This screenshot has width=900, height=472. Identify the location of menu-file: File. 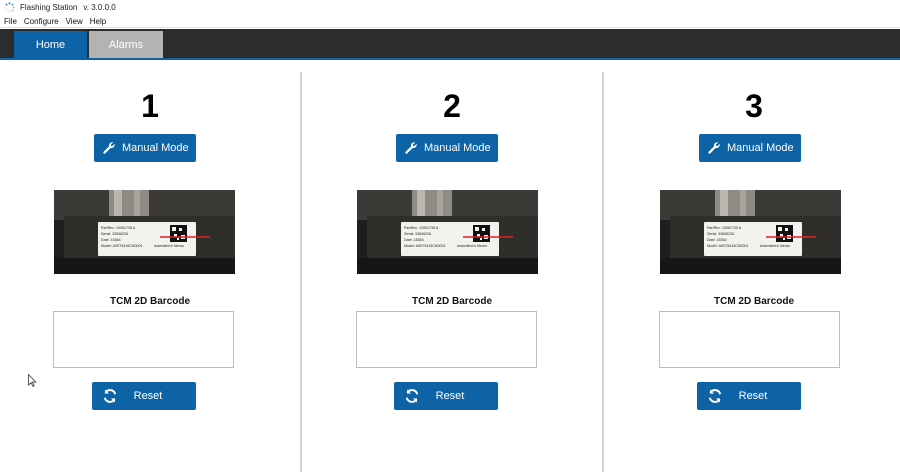
(10, 21).